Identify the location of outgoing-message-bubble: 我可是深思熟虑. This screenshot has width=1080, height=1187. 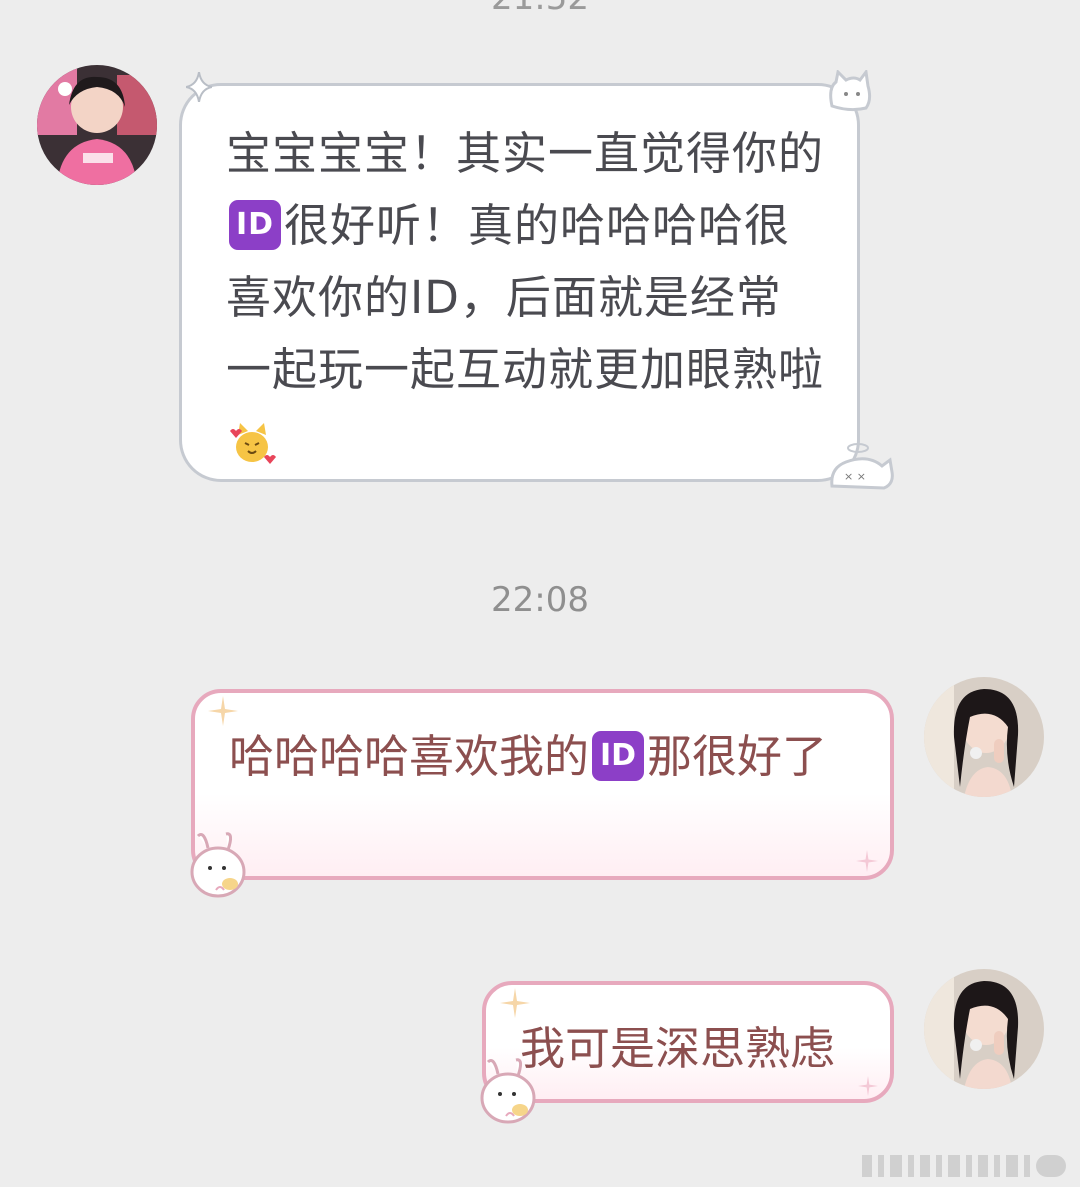
(688, 1042).